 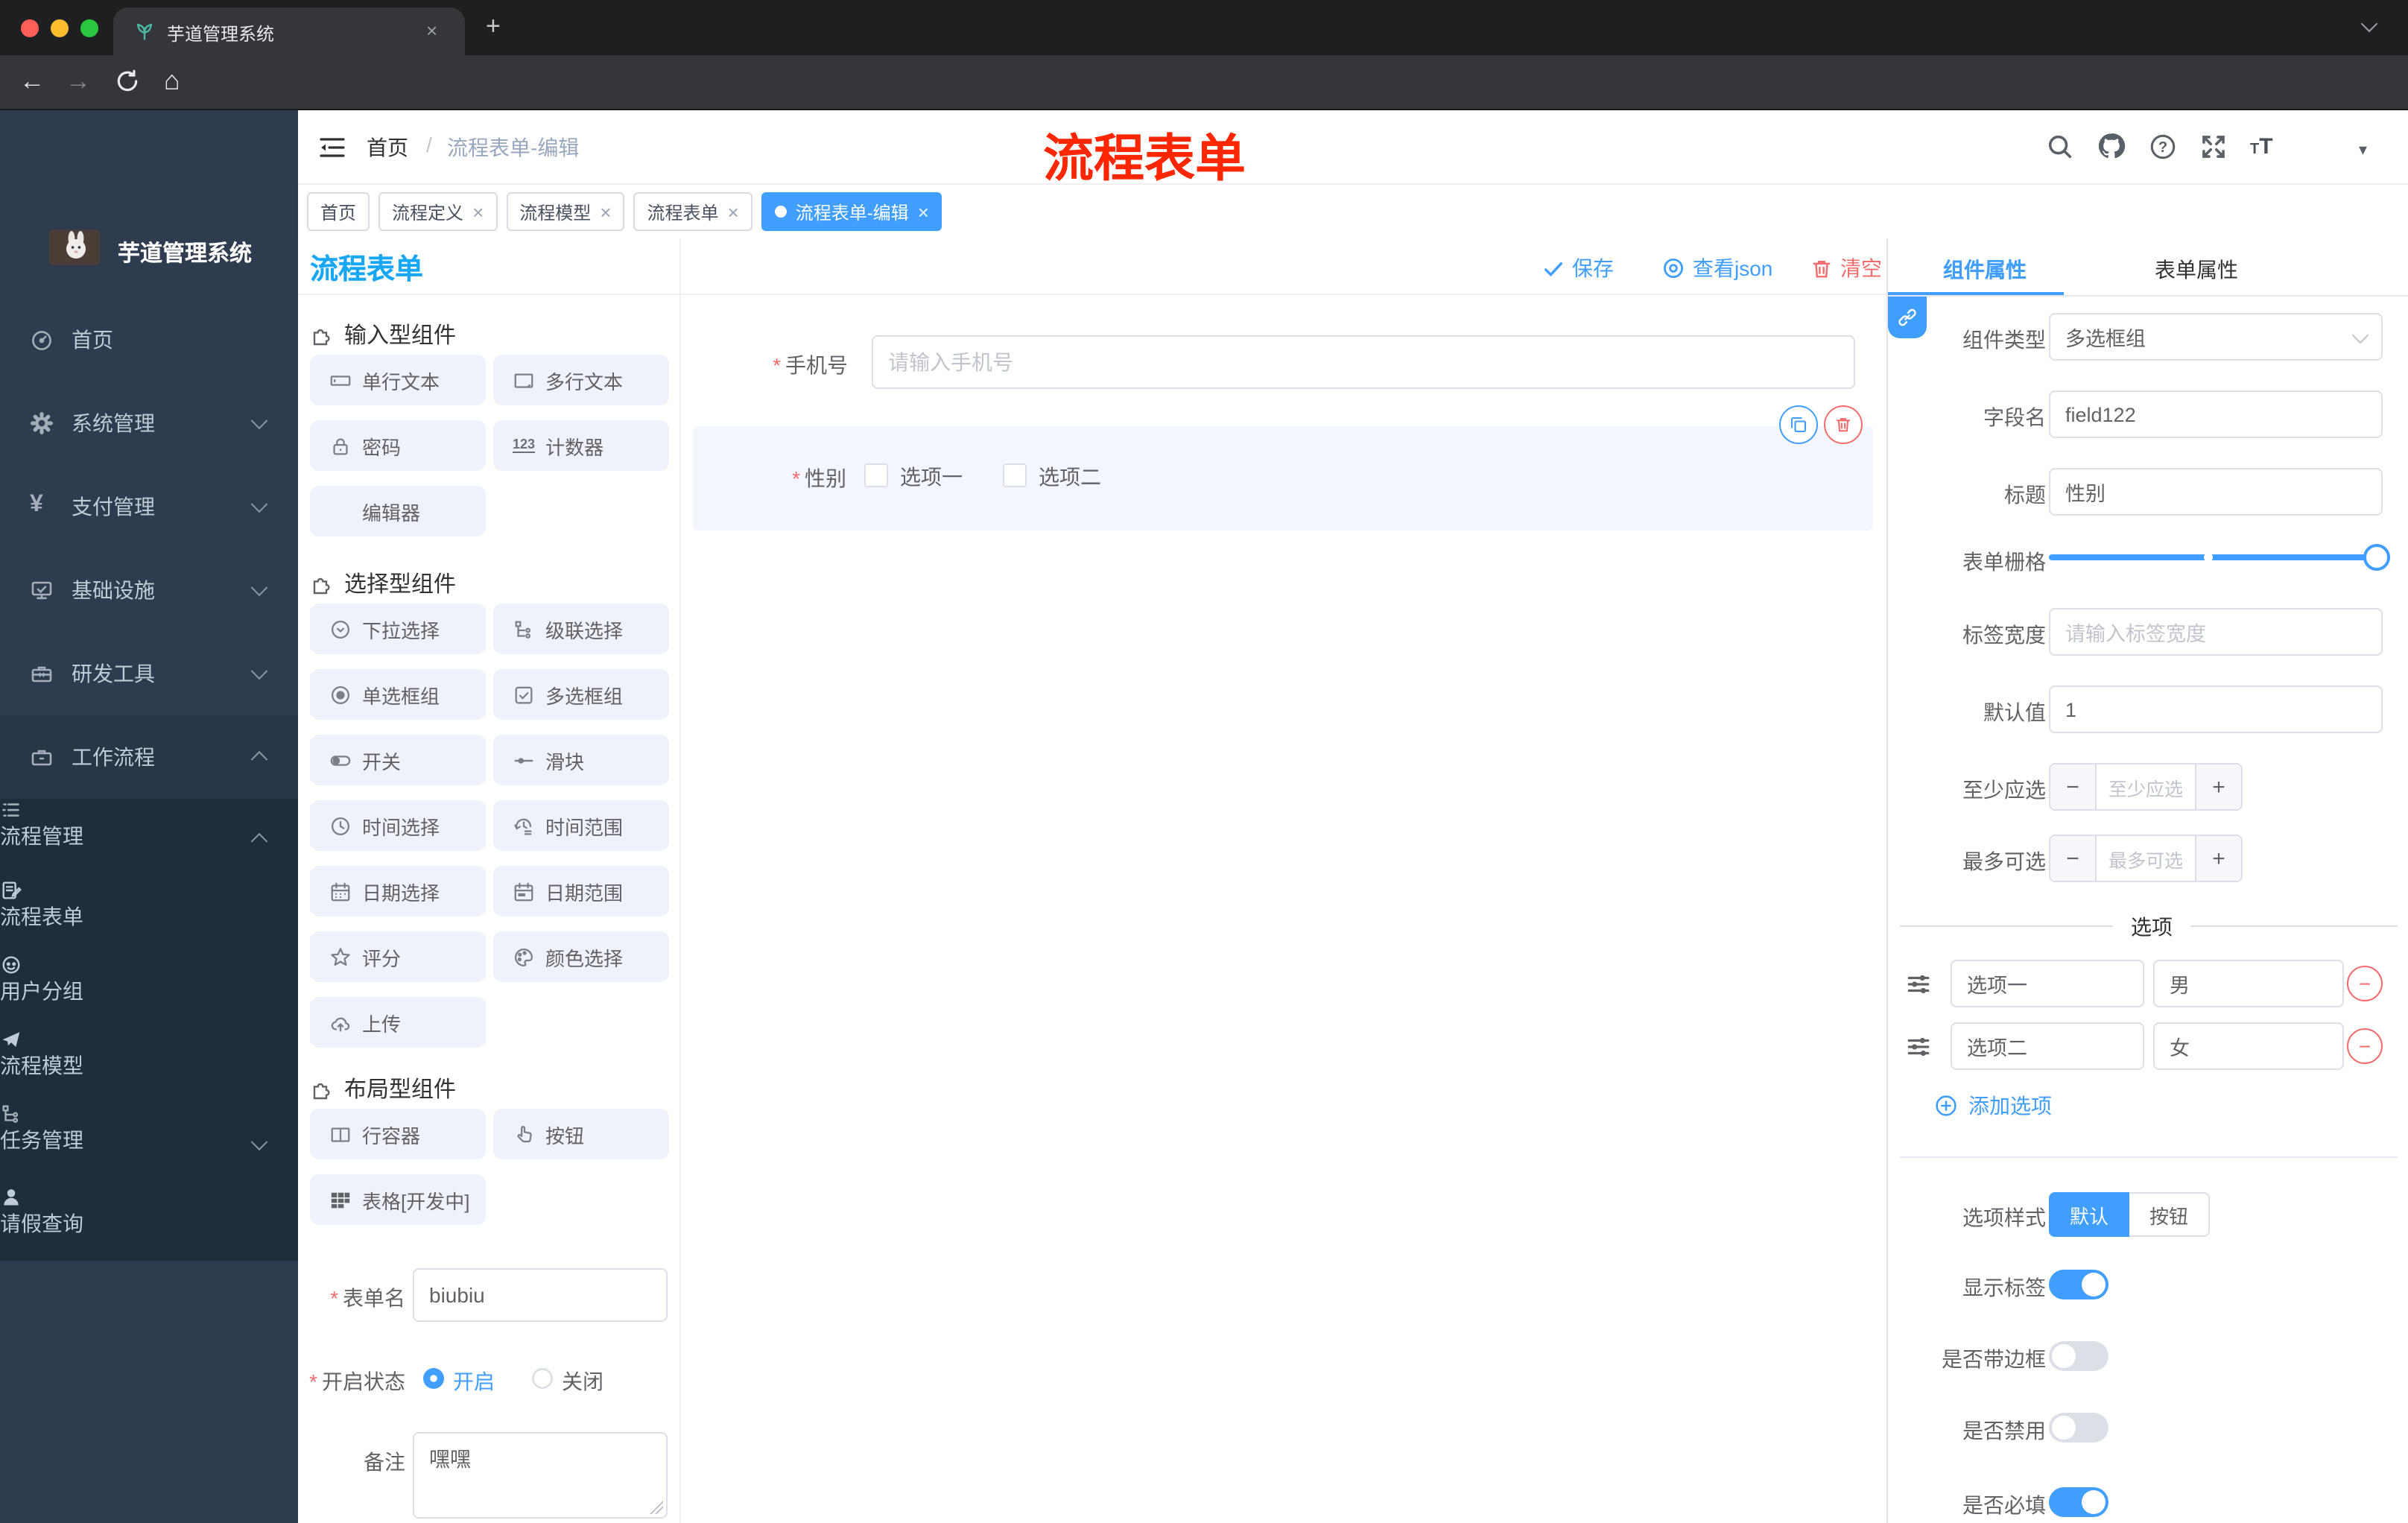 I want to click on sidebar-item-home: 首页, so click(x=149, y=340).